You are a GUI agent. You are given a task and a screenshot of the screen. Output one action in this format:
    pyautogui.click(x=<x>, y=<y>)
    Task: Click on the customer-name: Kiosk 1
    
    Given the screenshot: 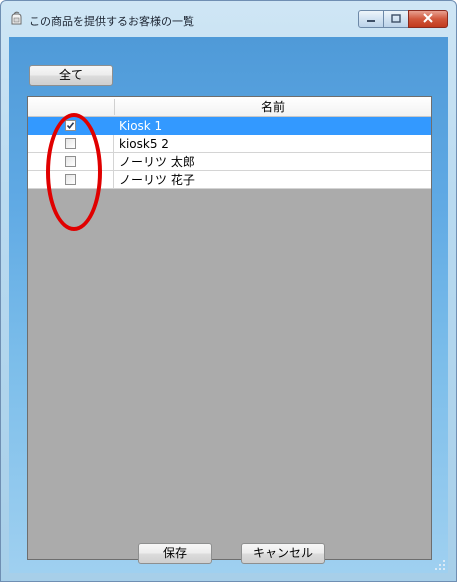 What is the action you would take?
    pyautogui.click(x=141, y=126)
    